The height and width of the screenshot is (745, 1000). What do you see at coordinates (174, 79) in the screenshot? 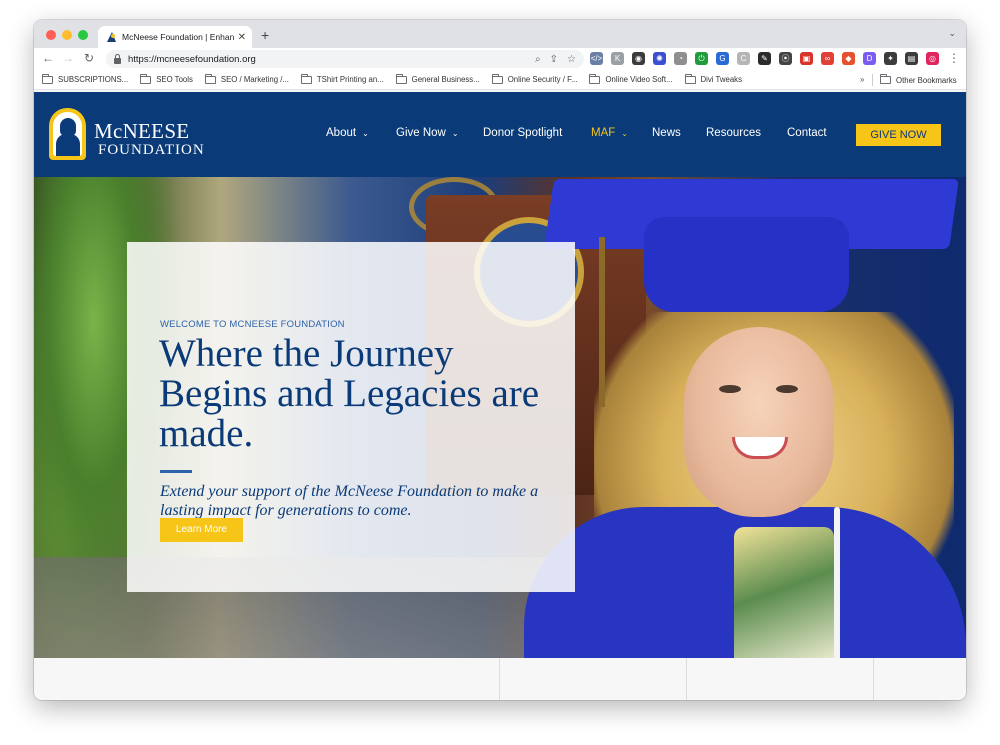
I see `bookmark-label: SEO Tools` at bounding box center [174, 79].